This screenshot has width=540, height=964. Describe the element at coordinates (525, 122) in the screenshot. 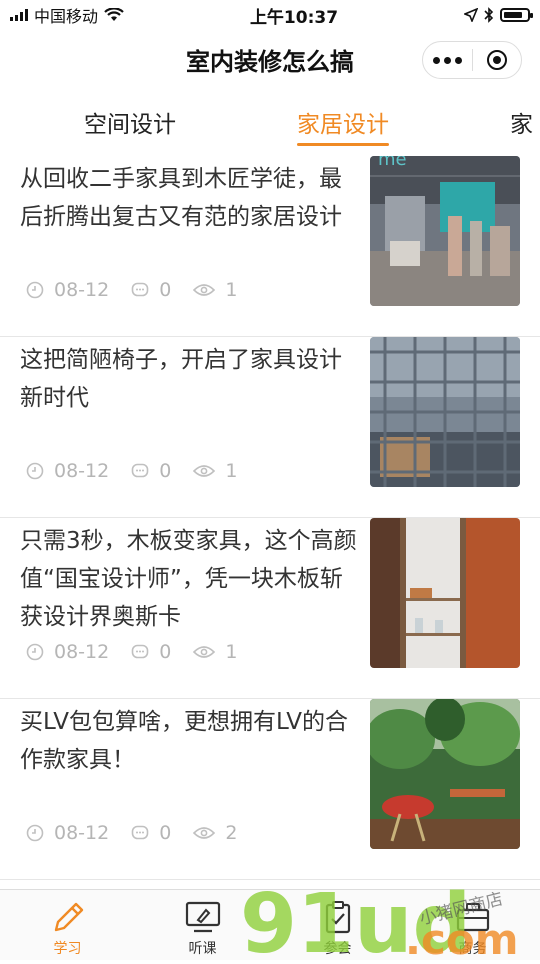

I see `tab-next: 家` at that location.